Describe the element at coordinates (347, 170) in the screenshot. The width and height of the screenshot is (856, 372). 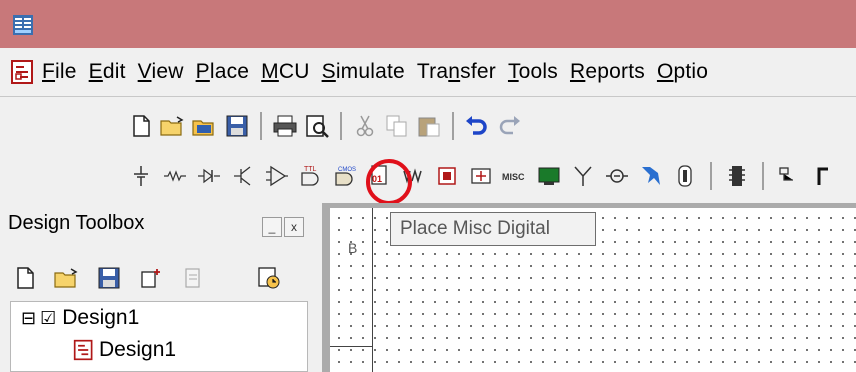
I see `svg-text: CMOS` at that location.